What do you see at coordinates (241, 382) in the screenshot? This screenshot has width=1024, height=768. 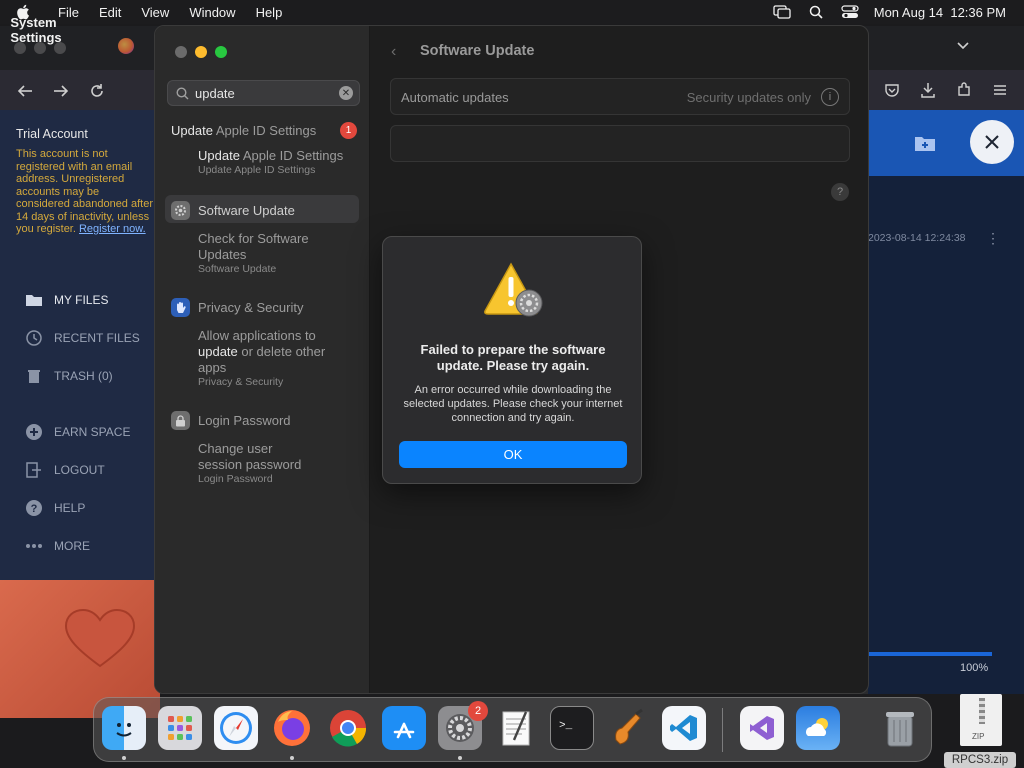 I see `result-caption: Privacy & Security` at bounding box center [241, 382].